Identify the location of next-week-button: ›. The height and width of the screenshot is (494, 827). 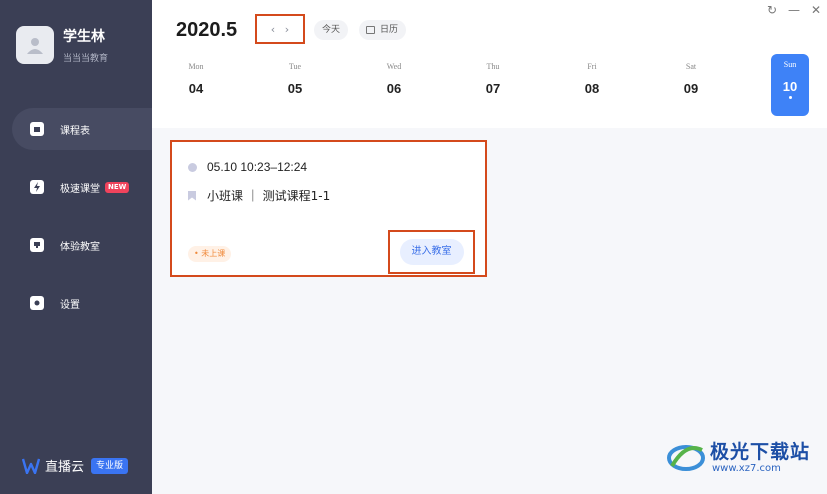
(287, 29).